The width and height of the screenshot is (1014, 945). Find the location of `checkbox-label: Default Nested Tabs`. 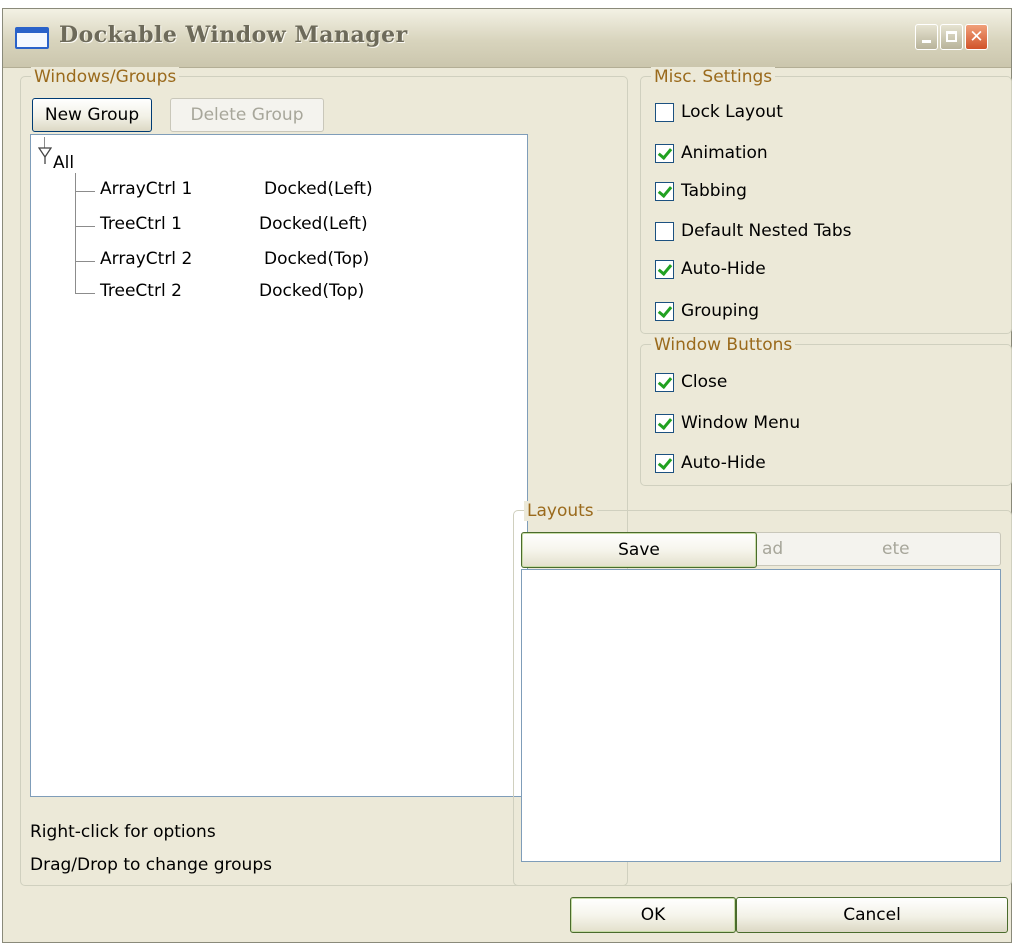

checkbox-label: Default Nested Tabs is located at coordinates (766, 231).